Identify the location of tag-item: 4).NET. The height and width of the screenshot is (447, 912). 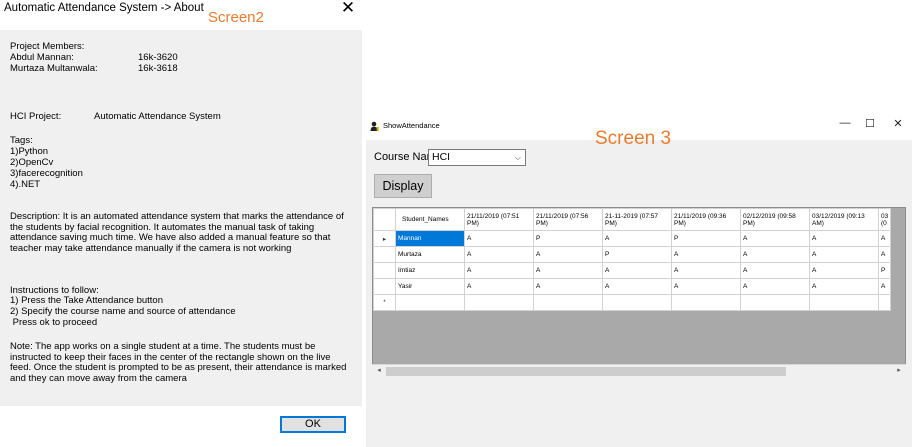
(25, 184).